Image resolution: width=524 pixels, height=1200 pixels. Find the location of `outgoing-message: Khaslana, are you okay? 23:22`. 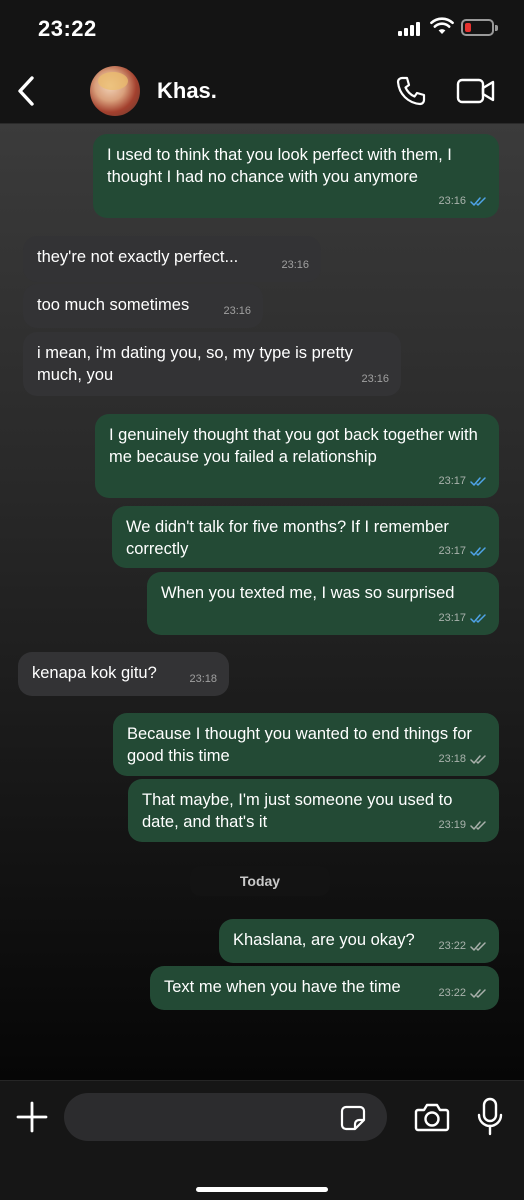

outgoing-message: Khaslana, are you okay? 23:22 is located at coordinates (359, 941).